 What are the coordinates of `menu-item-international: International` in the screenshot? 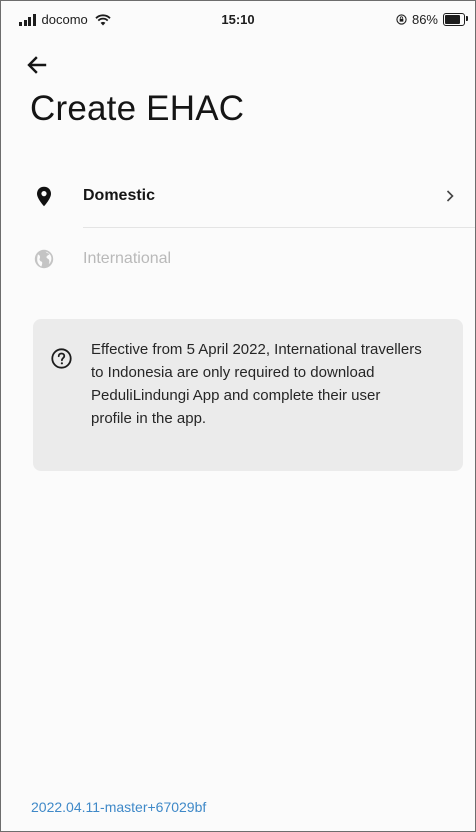 It's located at (238, 259).